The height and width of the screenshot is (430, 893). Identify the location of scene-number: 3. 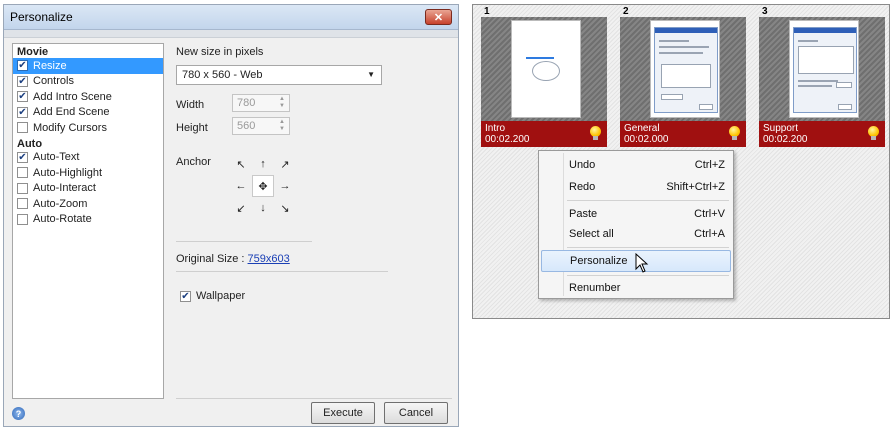
(765, 11).